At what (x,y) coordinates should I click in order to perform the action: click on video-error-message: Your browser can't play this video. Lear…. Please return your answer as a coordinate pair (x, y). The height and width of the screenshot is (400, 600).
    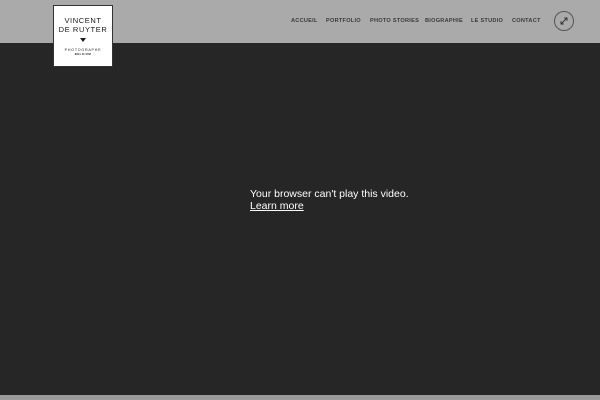
    Looking at the image, I should click on (360, 200).